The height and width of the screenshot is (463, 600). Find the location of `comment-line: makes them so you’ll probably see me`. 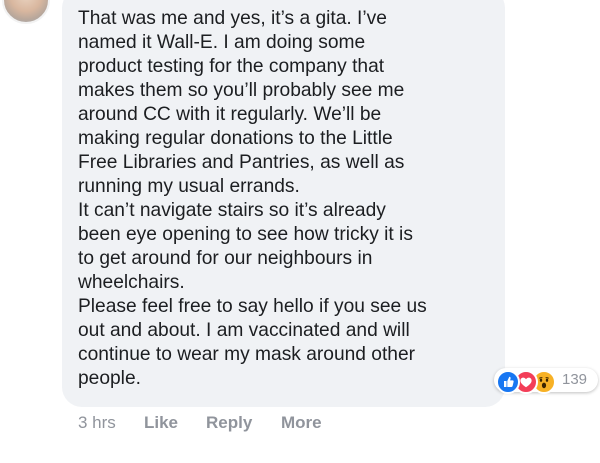

comment-line: makes them so you’ll probably see me is located at coordinates (241, 90).